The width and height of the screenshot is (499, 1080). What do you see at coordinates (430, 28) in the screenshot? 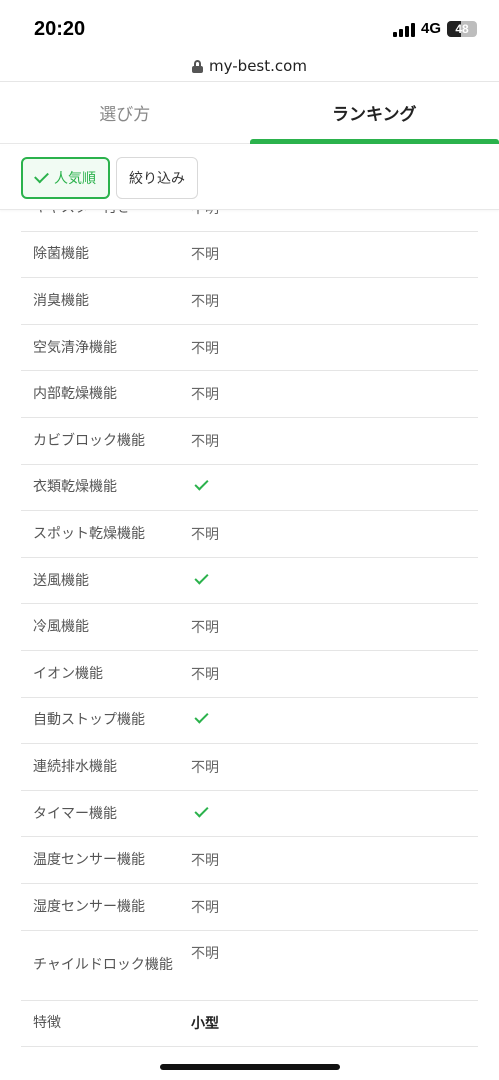
I see `network-type: 4G` at bounding box center [430, 28].